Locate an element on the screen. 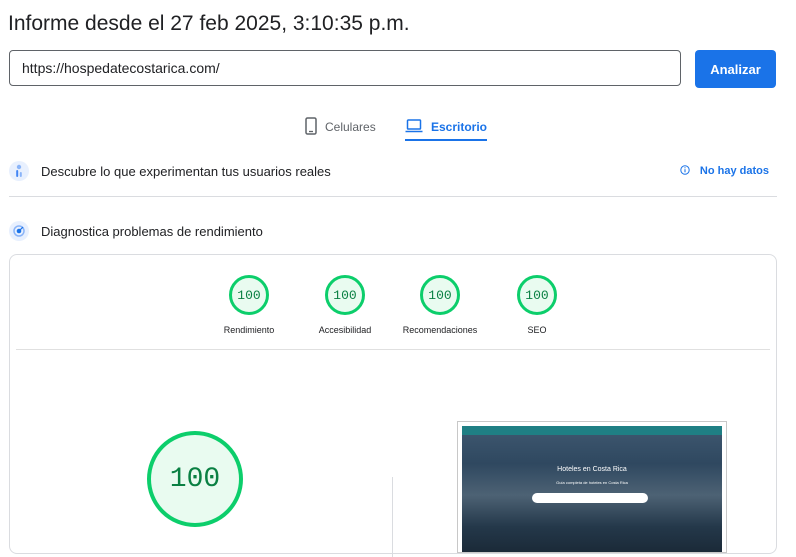 The height and width of the screenshot is (557, 796). performance-score: 100 is located at coordinates (249, 295).